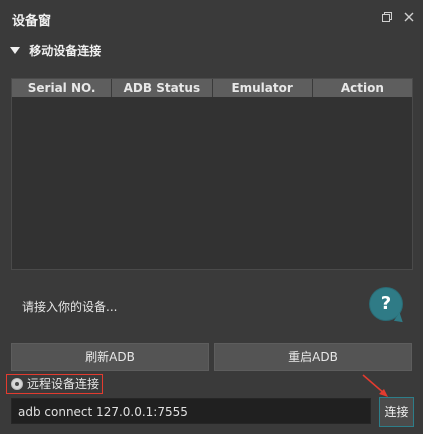  Describe the element at coordinates (375, 385) in the screenshot. I see `red-arrow-icon` at that location.